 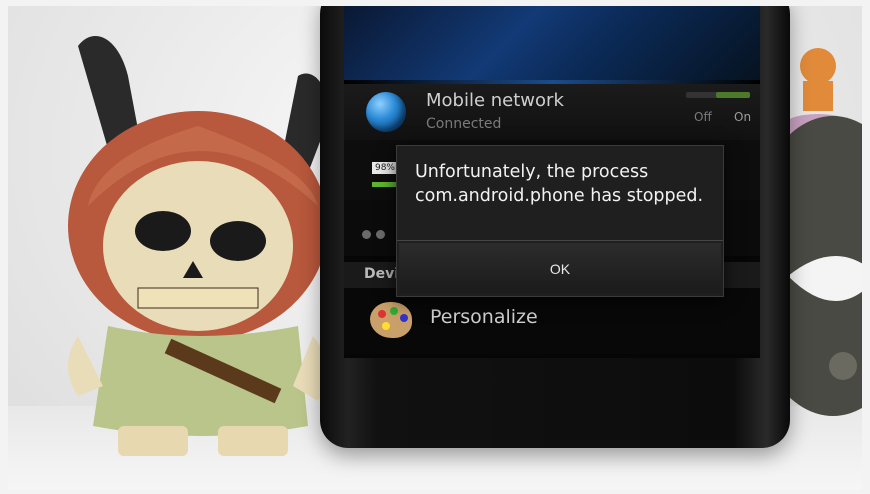 What do you see at coordinates (560, 240) in the screenshot?
I see `dialog-divider` at bounding box center [560, 240].